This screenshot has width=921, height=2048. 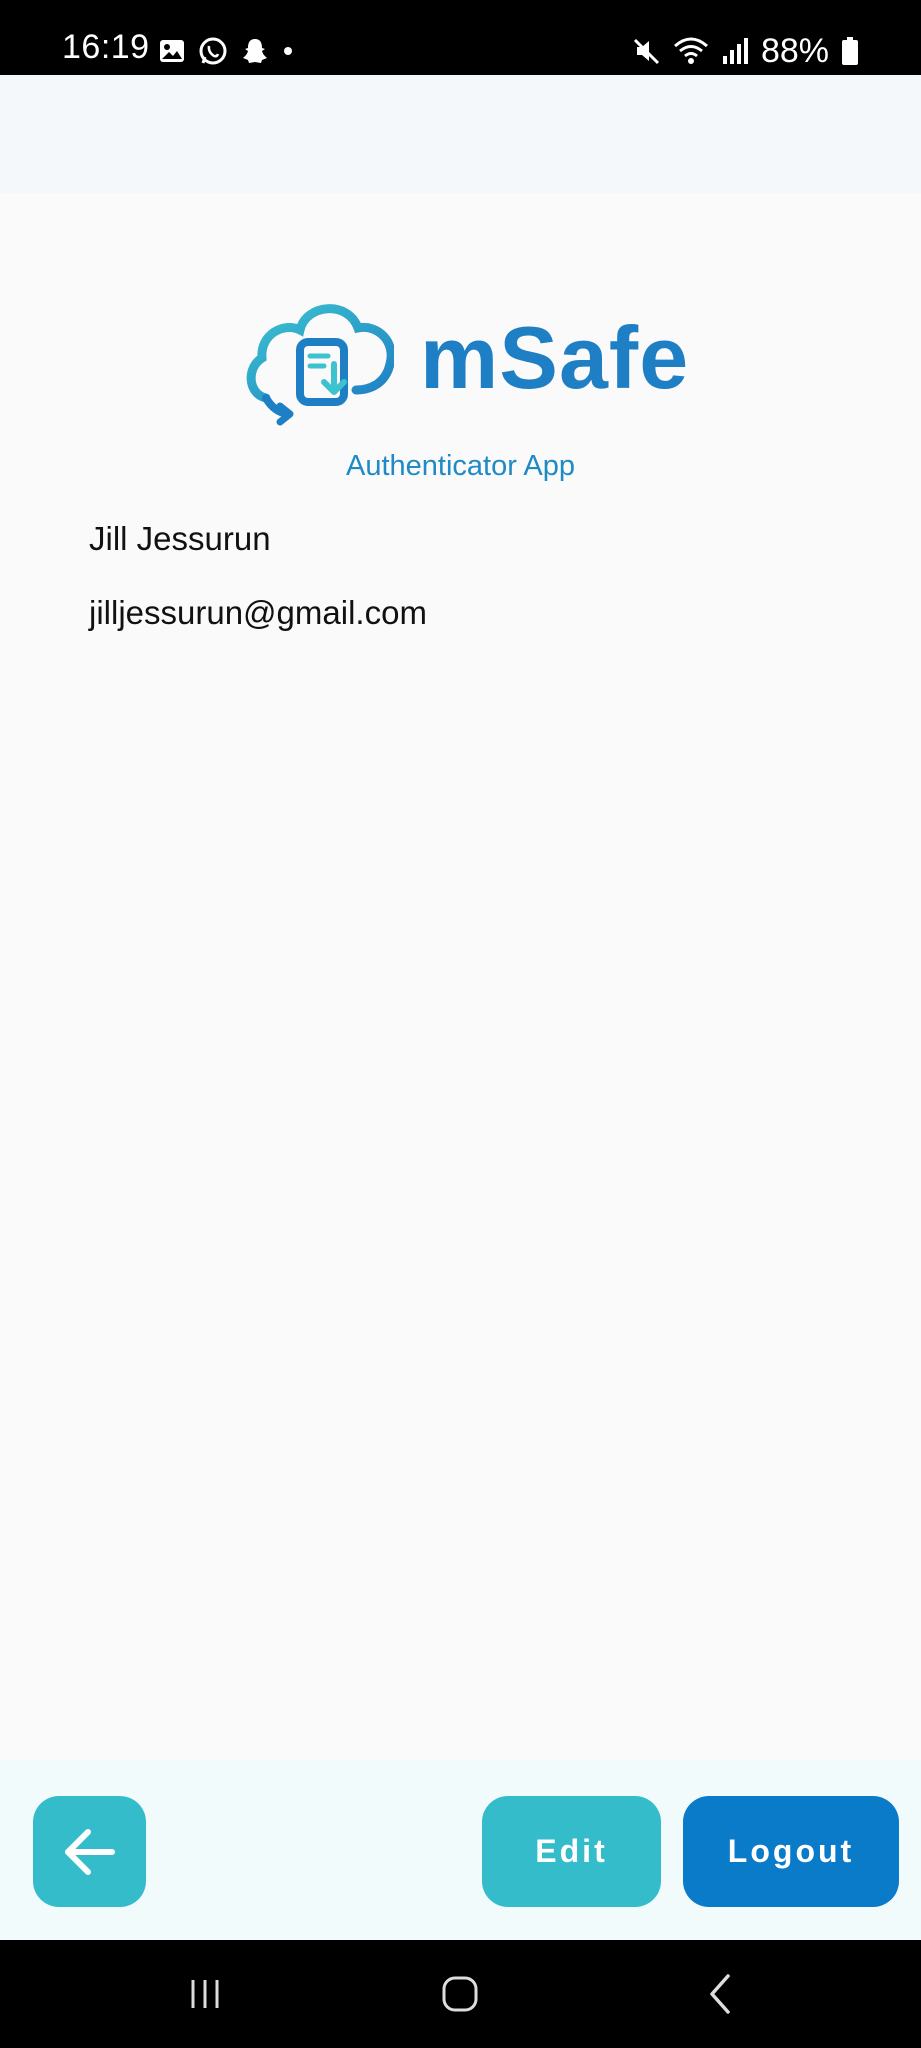 I want to click on header-band, so click(x=460, y=134).